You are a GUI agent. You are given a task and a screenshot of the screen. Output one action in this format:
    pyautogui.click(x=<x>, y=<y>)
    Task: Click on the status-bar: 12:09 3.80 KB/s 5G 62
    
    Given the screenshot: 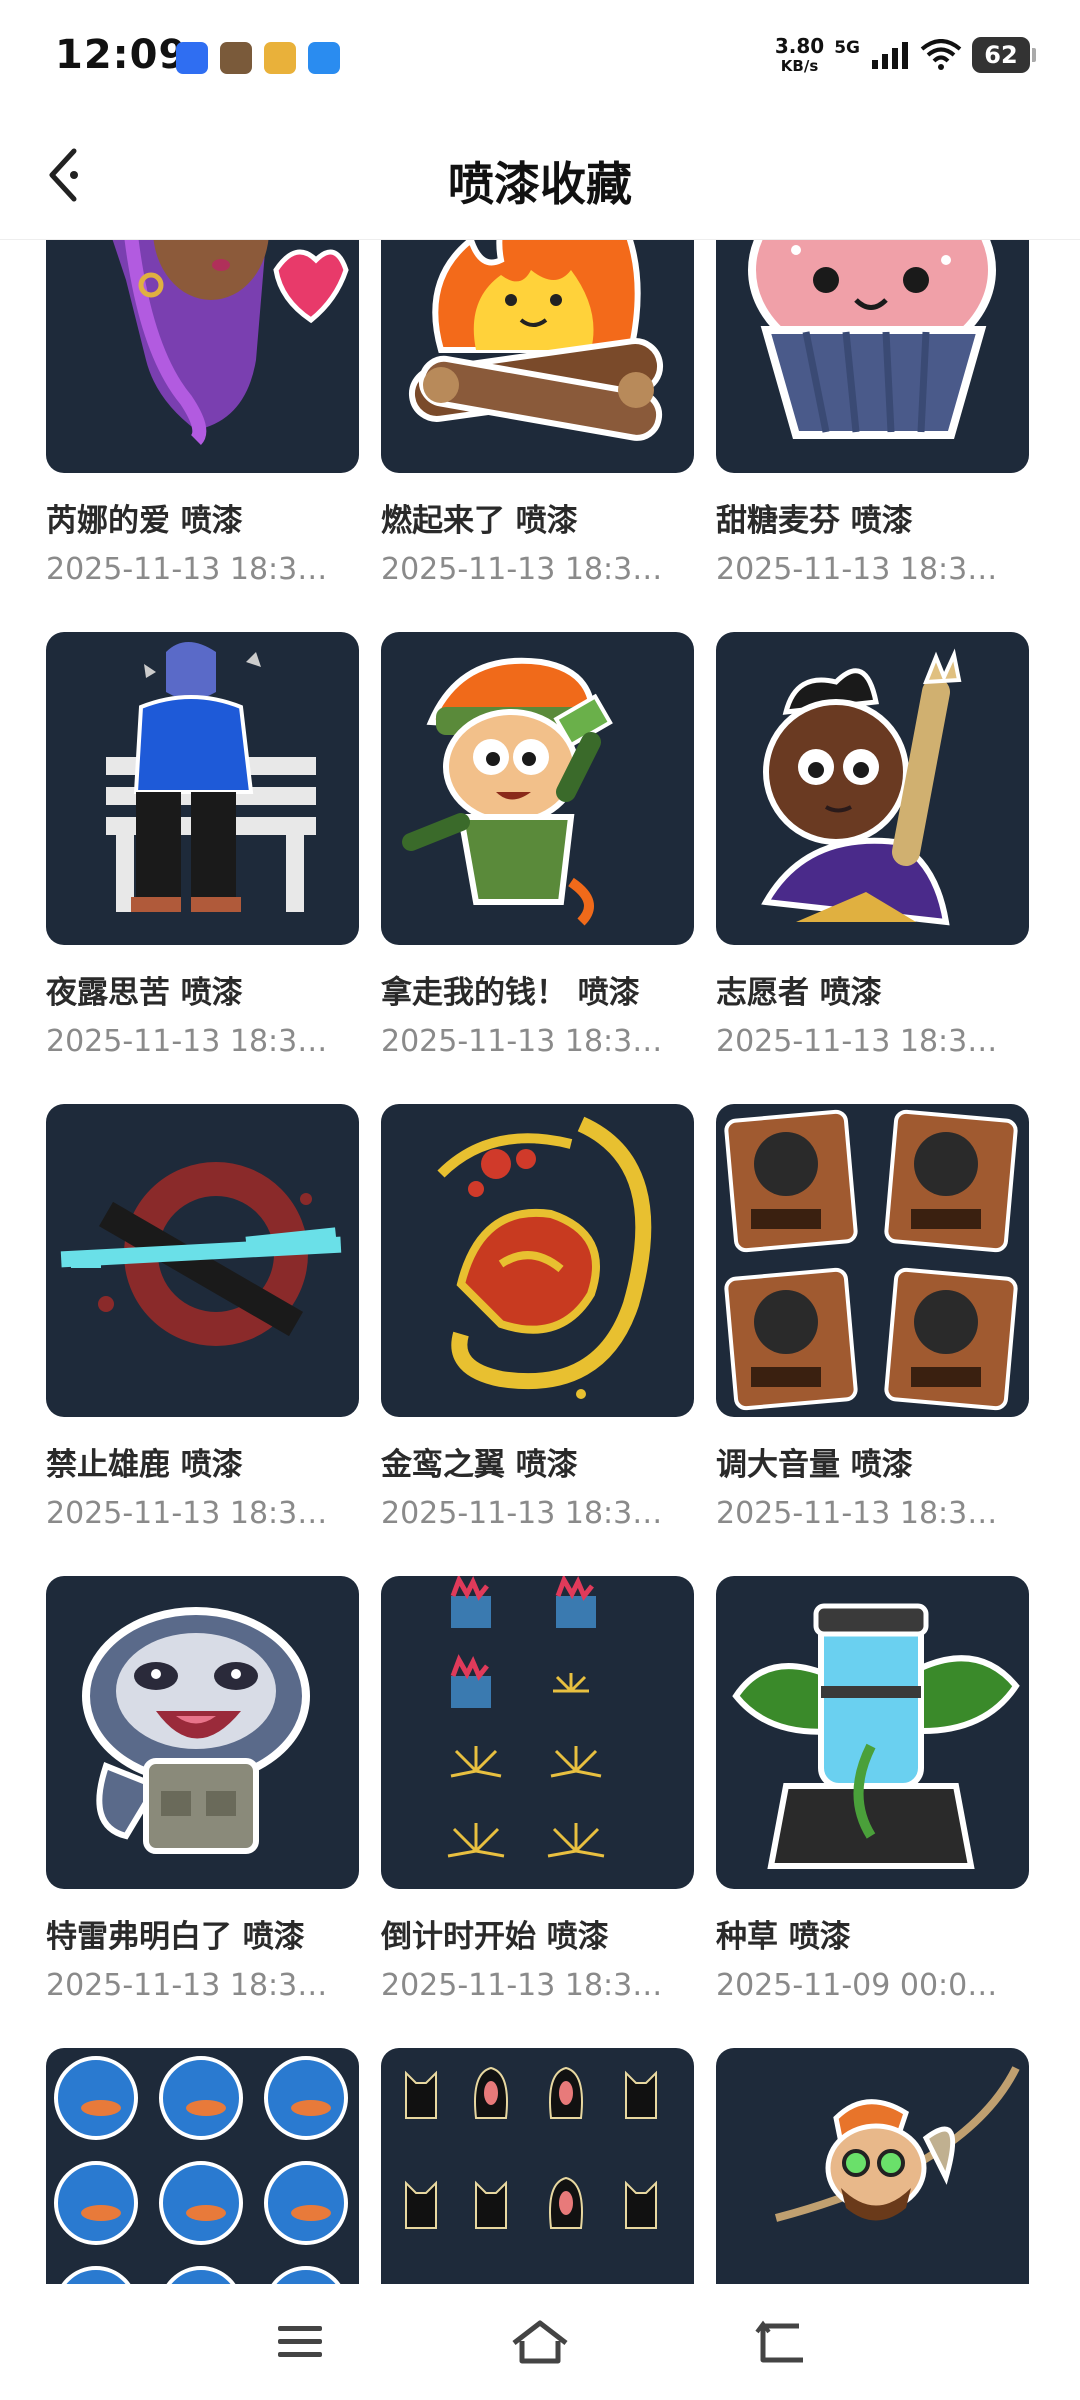 What is the action you would take?
    pyautogui.click(x=540, y=56)
    